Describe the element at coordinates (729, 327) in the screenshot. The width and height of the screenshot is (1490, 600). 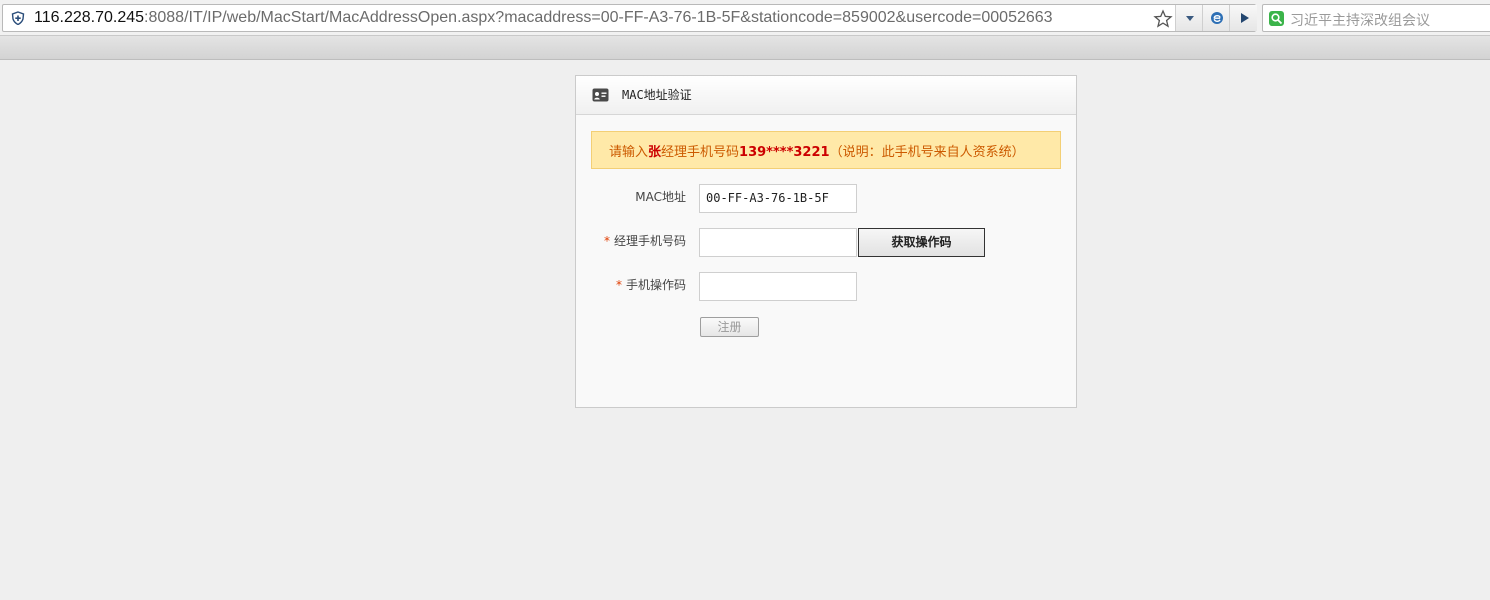
I see `register-button: 注册` at that location.